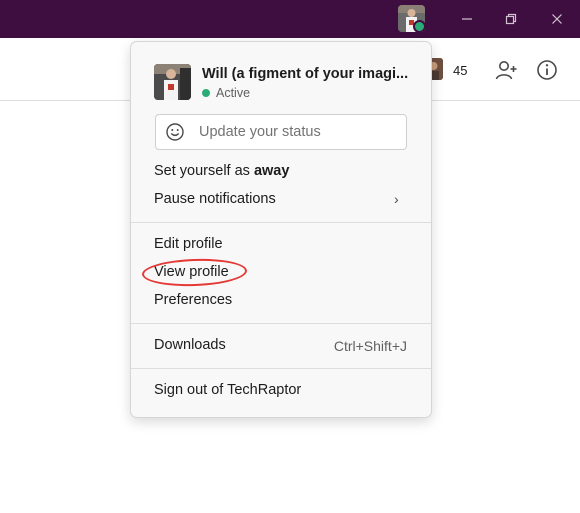  What do you see at coordinates (411, 18) in the screenshot?
I see `user-avatar-button` at bounding box center [411, 18].